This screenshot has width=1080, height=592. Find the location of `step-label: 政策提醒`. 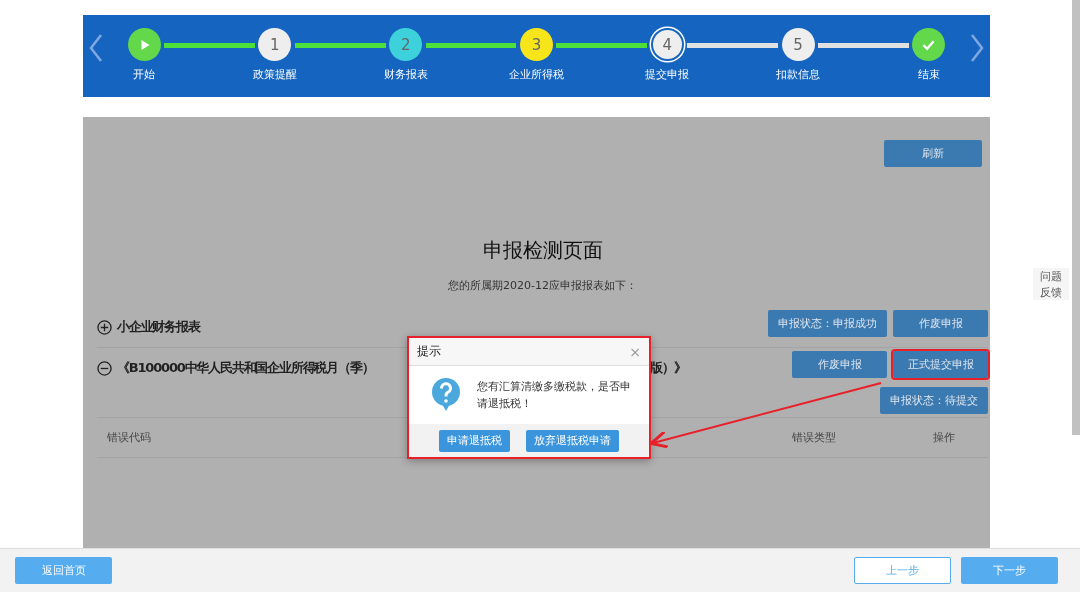

step-label: 政策提醒 is located at coordinates (274, 74).